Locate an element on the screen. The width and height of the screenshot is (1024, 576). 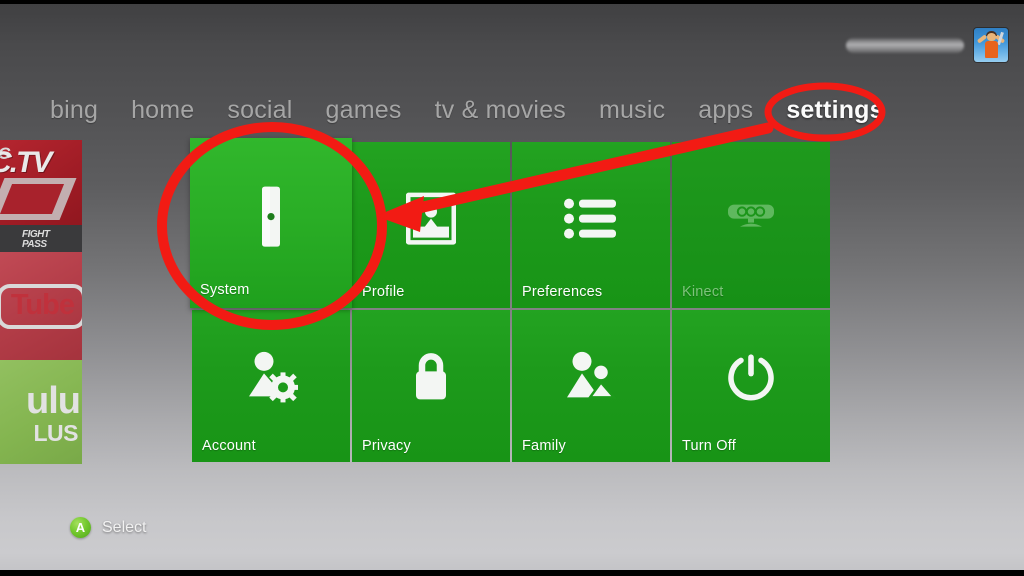
tile-profile: Profile is located at coordinates (431, 225).